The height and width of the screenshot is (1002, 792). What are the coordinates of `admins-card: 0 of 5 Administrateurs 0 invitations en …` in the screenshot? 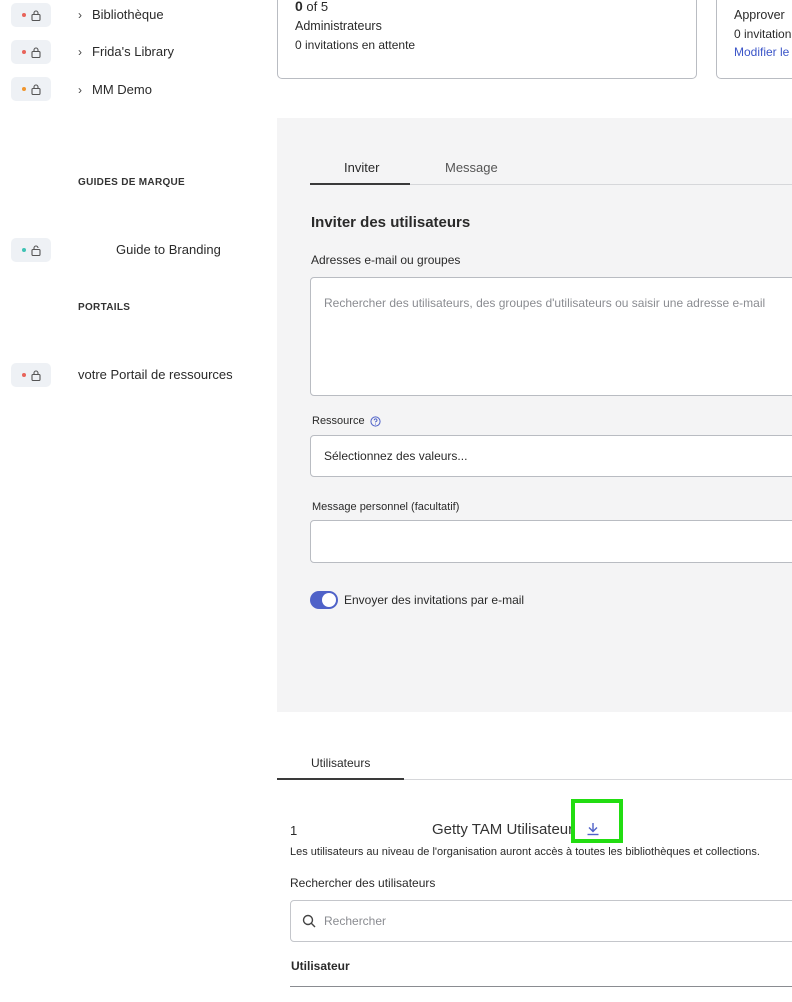 It's located at (487, 39).